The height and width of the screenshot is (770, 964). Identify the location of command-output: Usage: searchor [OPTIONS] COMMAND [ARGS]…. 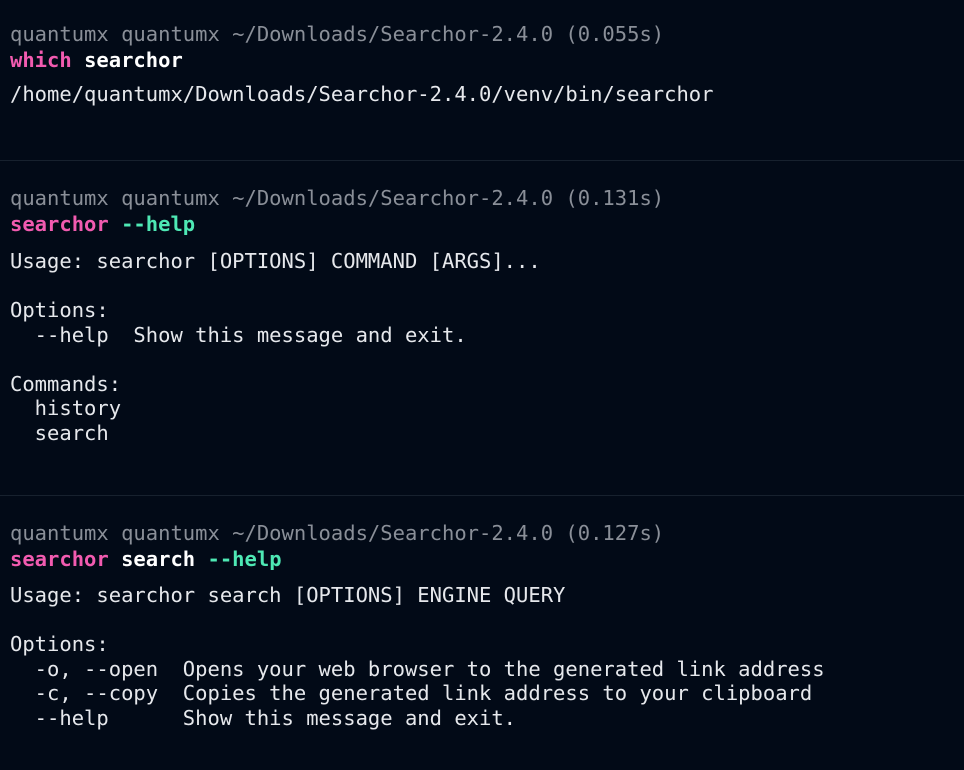
(275, 347).